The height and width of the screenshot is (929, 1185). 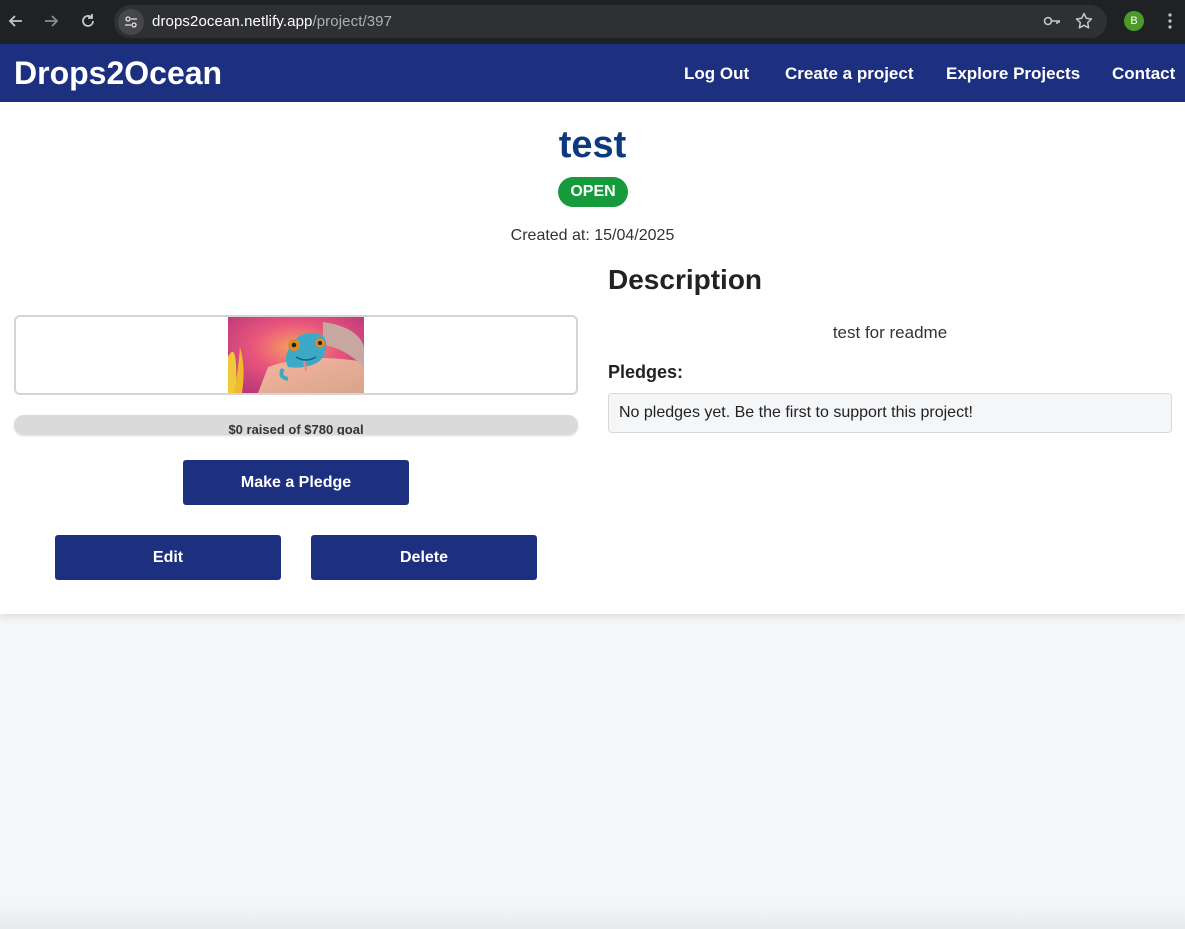 What do you see at coordinates (593, 192) in the screenshot?
I see `status-badge: OPEN` at bounding box center [593, 192].